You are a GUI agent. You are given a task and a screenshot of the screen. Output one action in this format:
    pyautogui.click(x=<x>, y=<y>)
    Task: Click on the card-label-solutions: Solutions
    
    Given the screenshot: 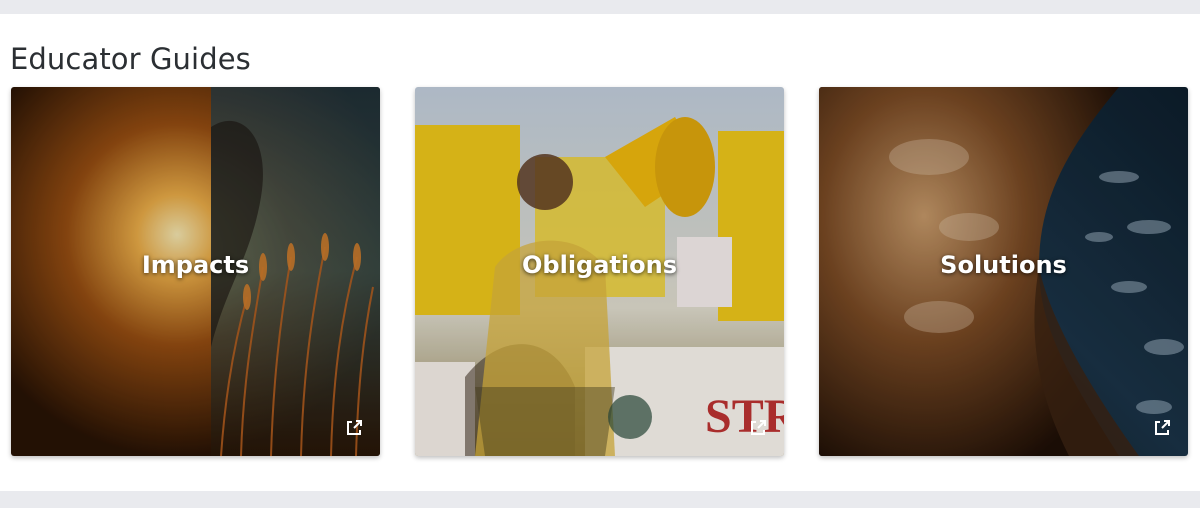 What is the action you would take?
    pyautogui.click(x=1003, y=265)
    